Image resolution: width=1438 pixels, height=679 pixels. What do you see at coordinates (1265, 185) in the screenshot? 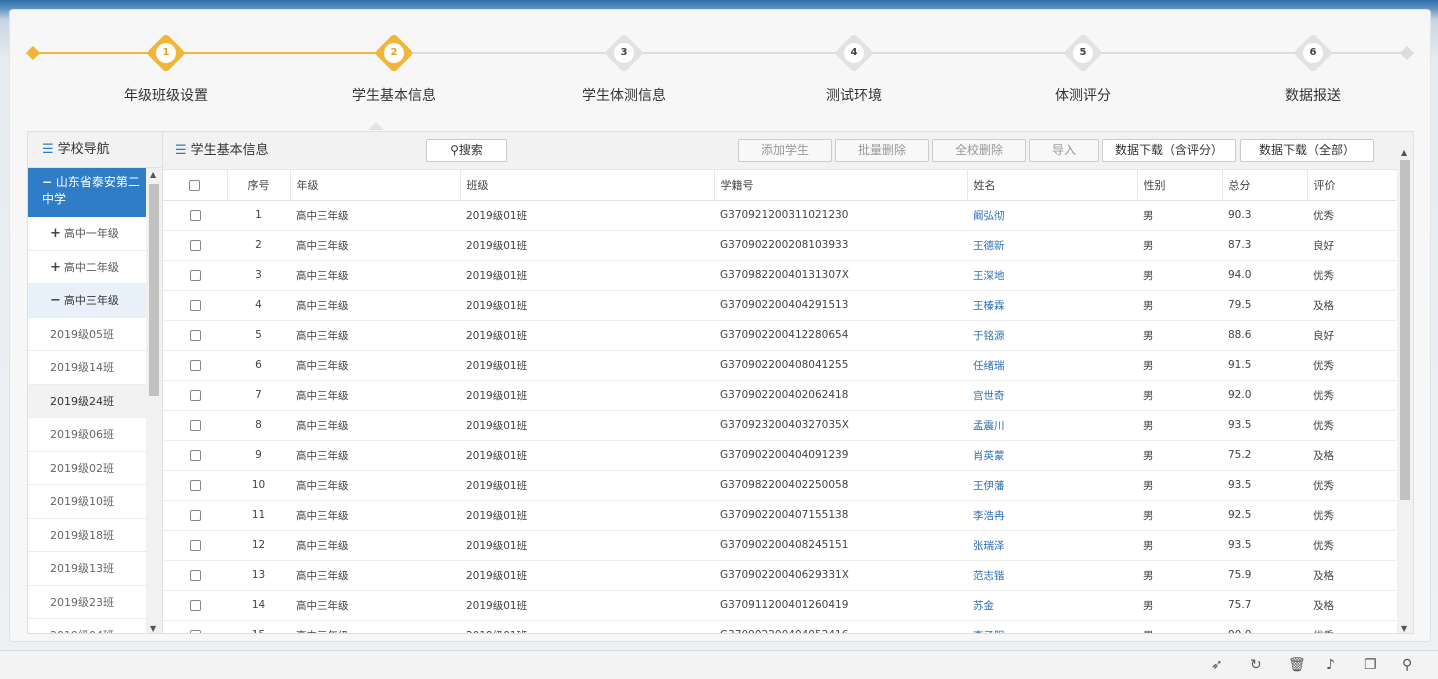
I see `column-header: 总分` at bounding box center [1265, 185].